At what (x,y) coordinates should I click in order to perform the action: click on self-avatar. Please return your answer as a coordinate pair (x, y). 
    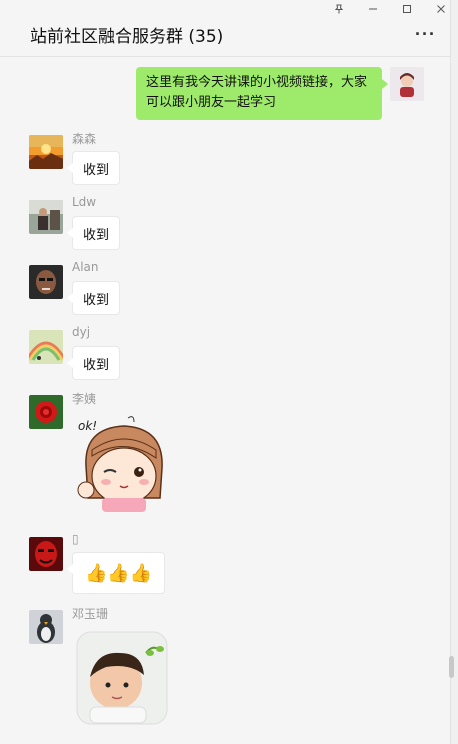
    Looking at the image, I should click on (407, 84).